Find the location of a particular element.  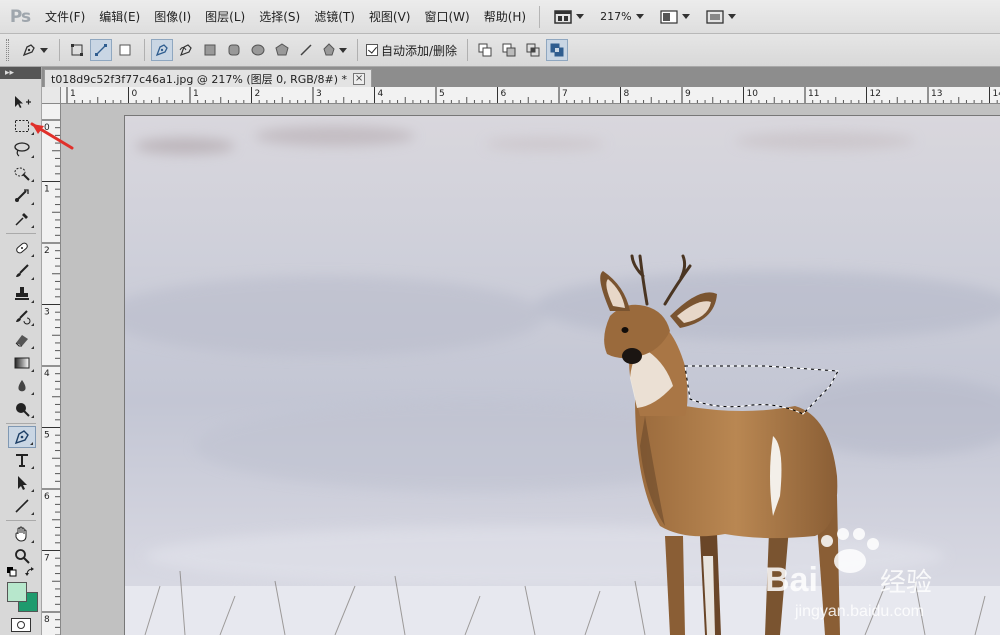

ruler-label: 11 is located at coordinates (813, 94).